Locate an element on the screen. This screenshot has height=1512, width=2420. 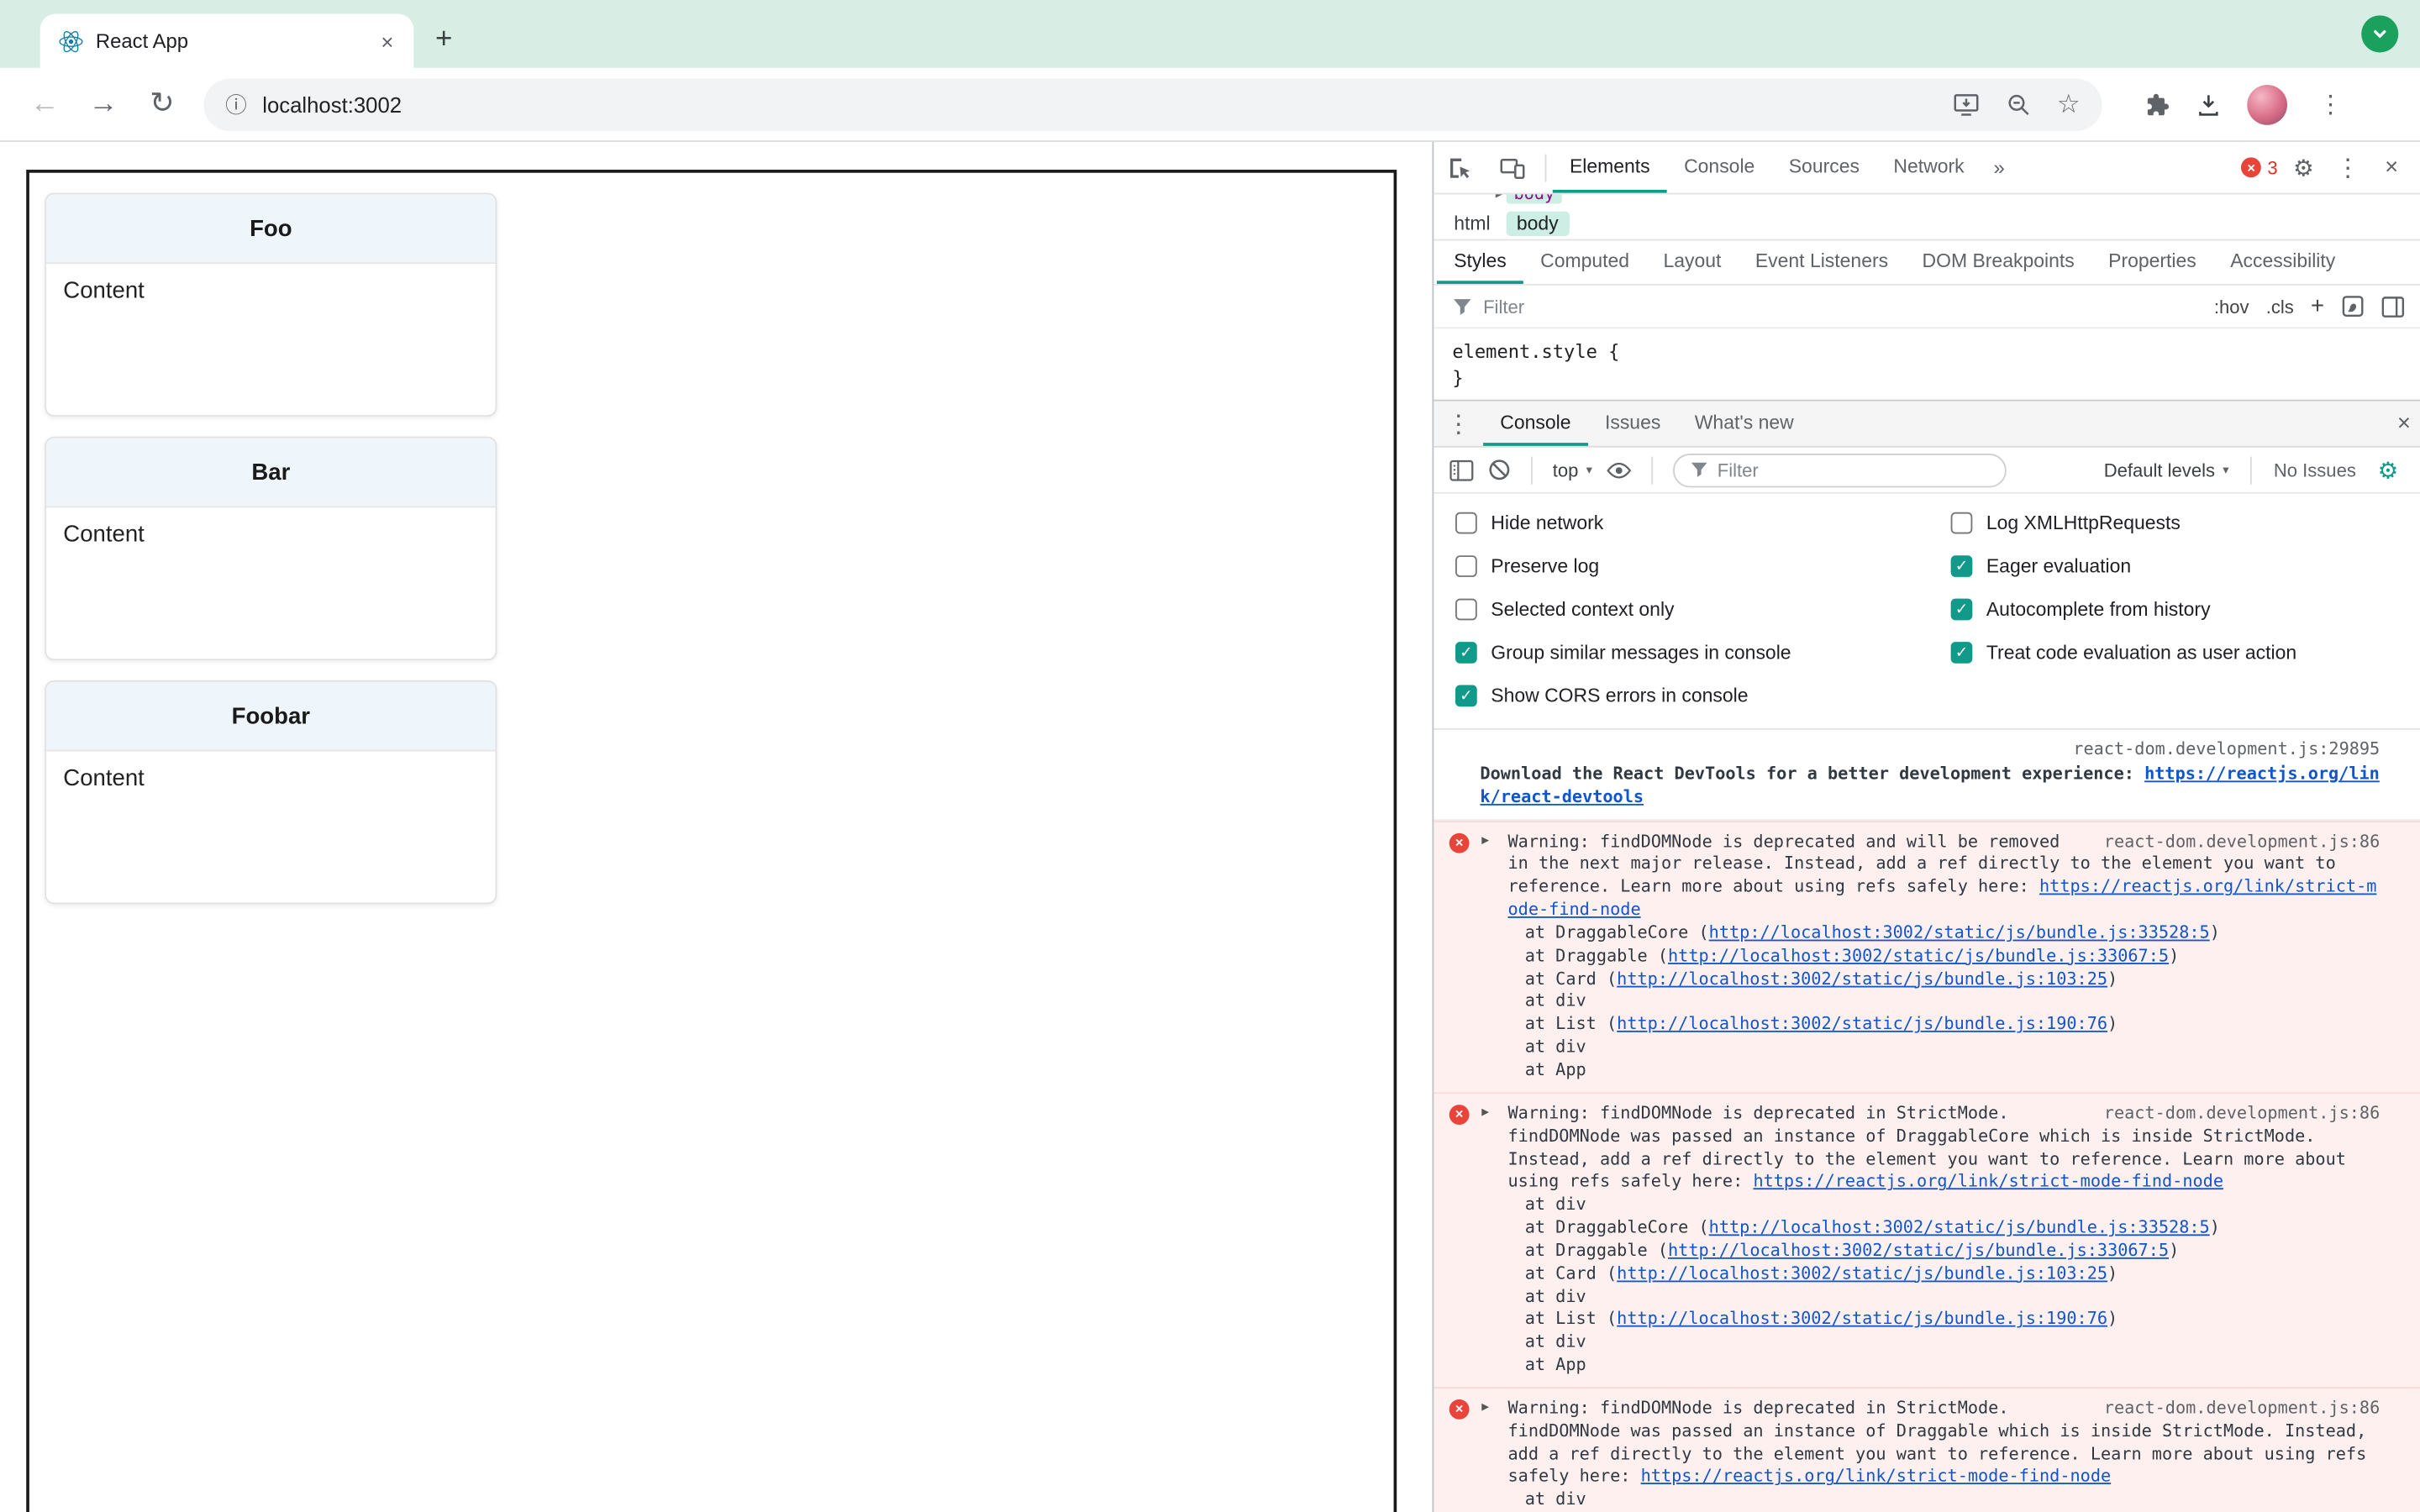
console-setting-autocomplete-from-history: ✓ Autocomplete from history is located at coordinates (2185, 609).